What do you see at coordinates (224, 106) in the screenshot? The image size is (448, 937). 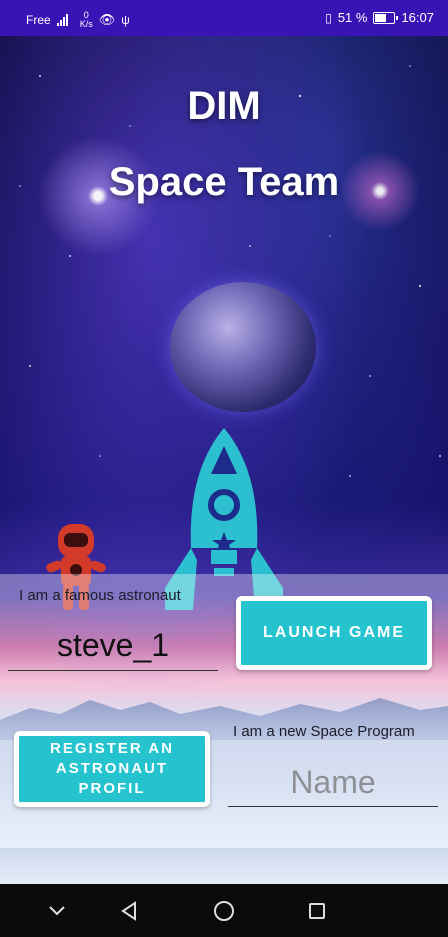 I see `app-title: DIM` at bounding box center [224, 106].